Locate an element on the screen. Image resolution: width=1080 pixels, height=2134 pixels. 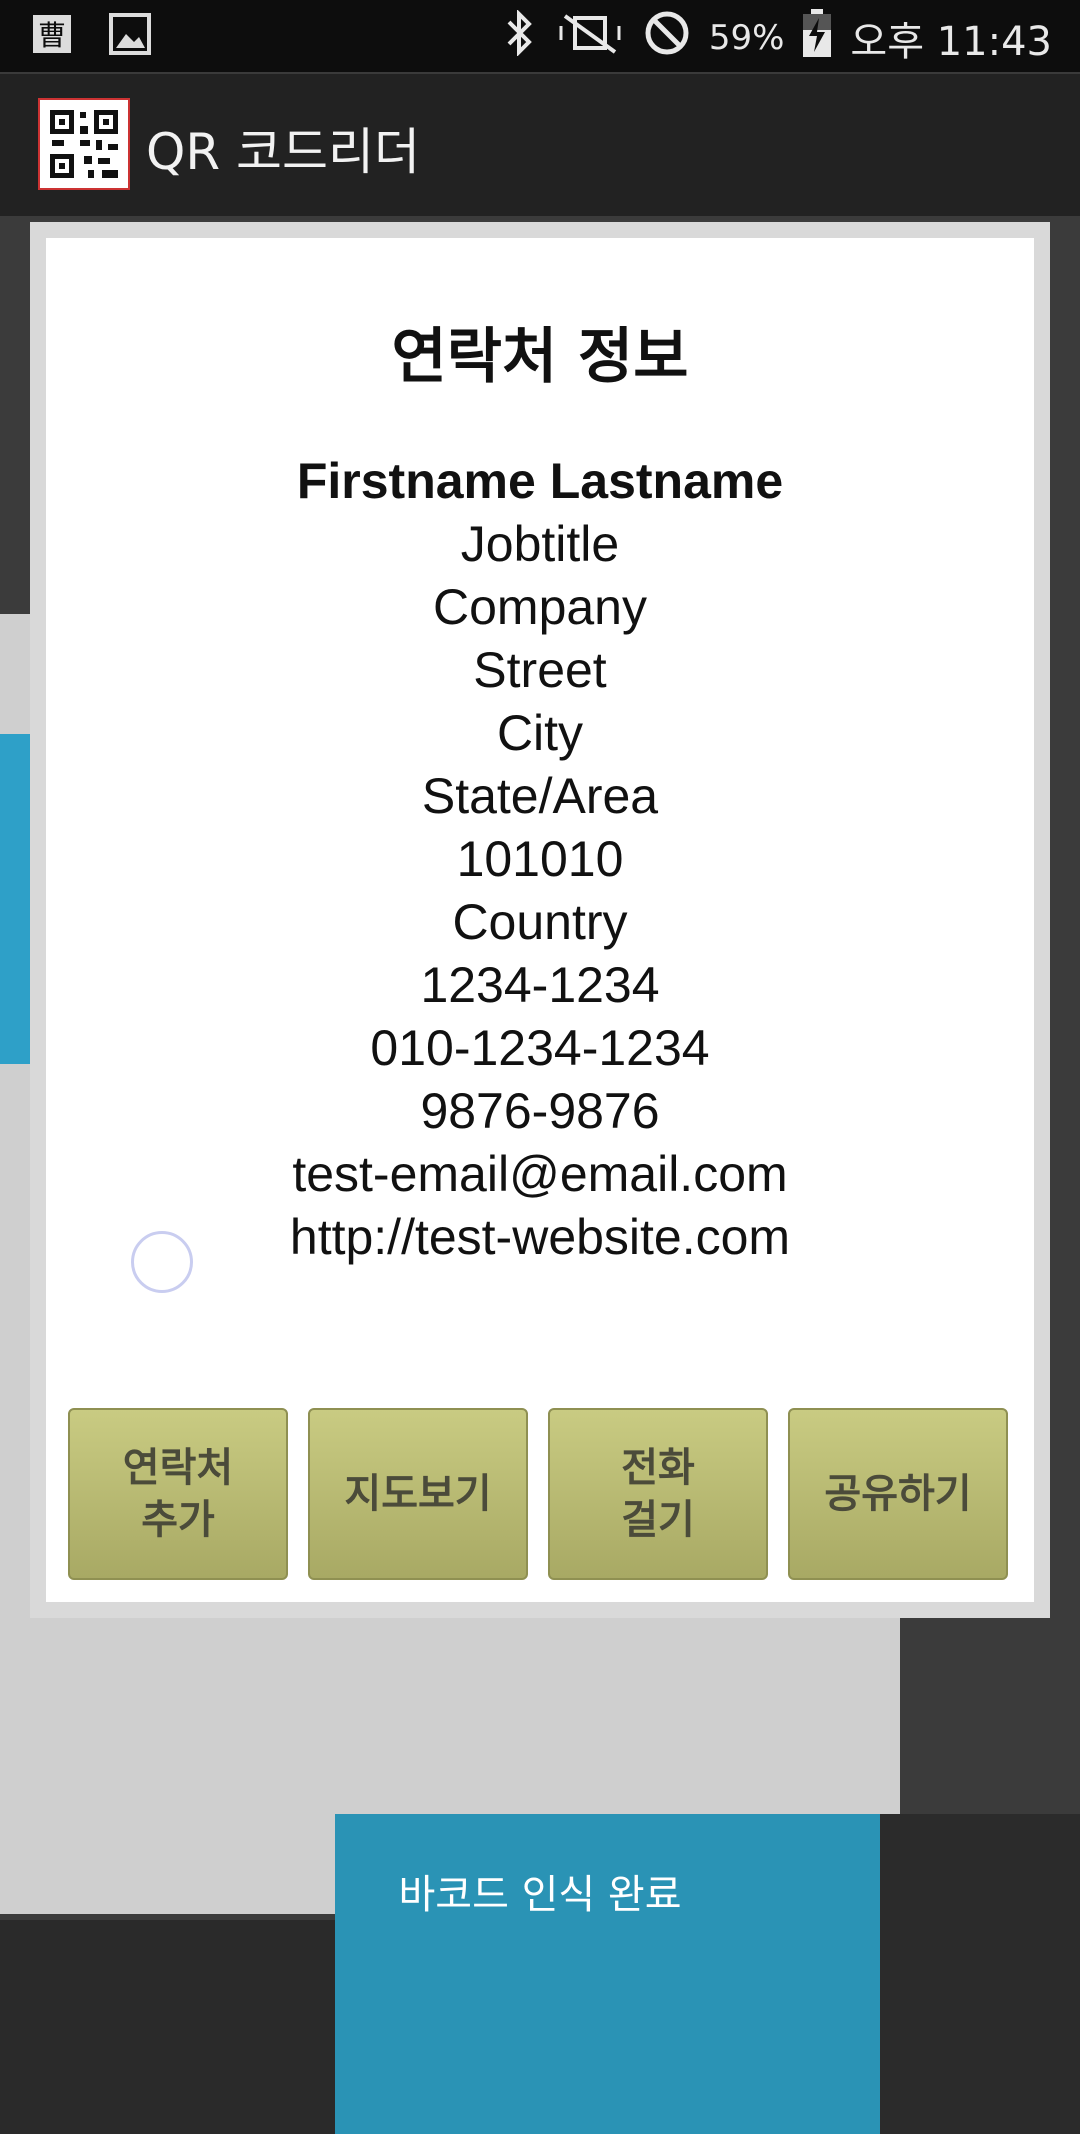
clock: 오후 11:43 is located at coordinates (951, 42).